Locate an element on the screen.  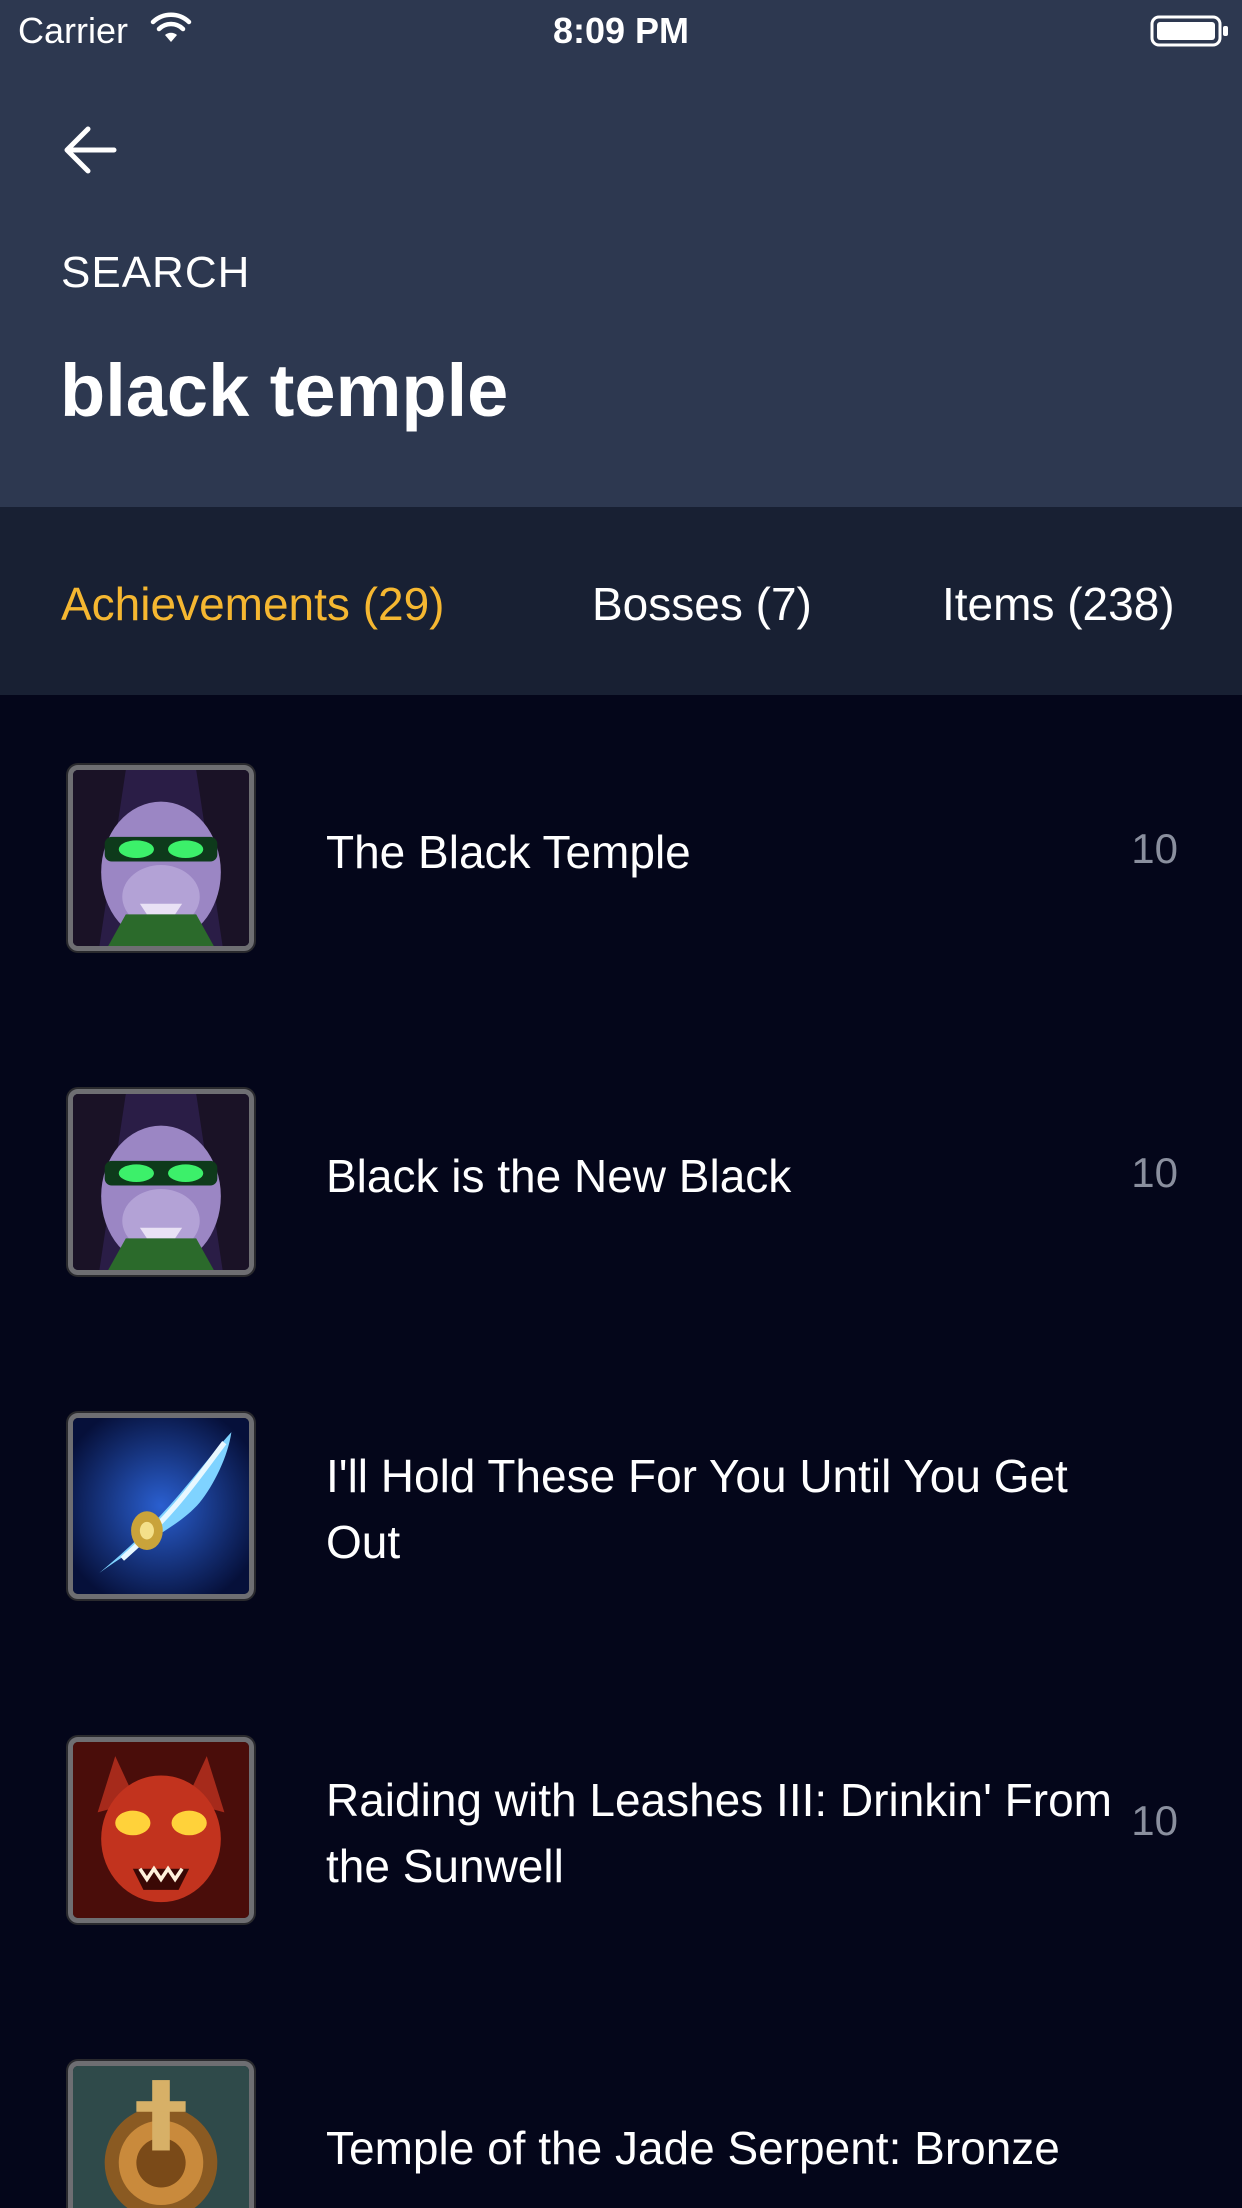
result-title: Black is the New Black is located at coordinates (559, 1176).